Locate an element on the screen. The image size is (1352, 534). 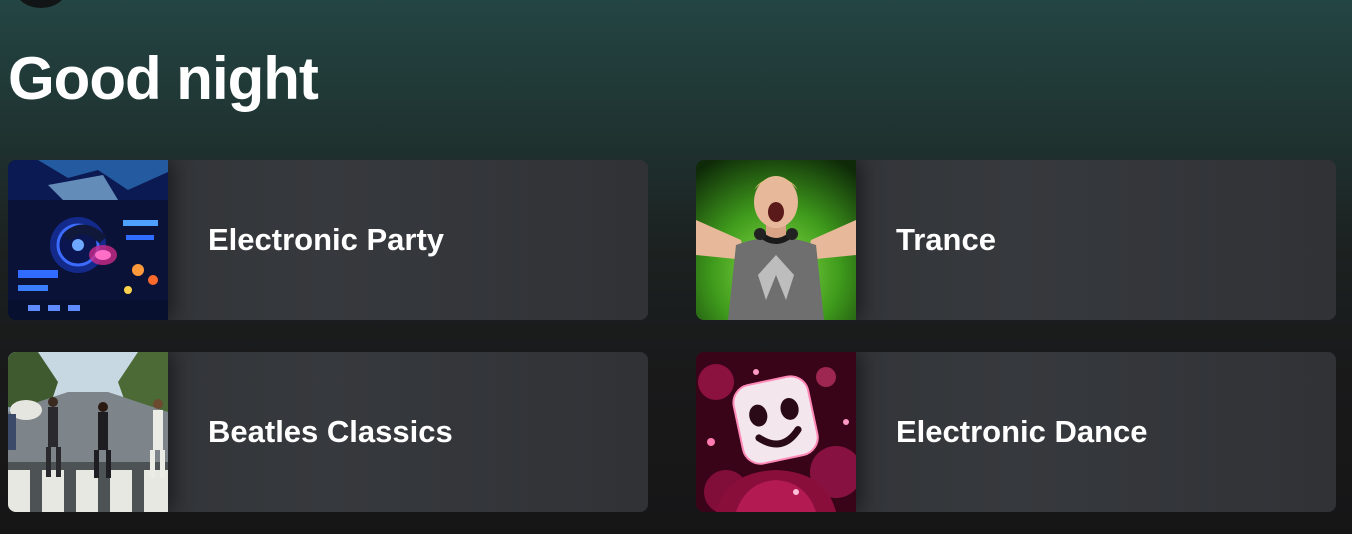
dj-mixer-image is located at coordinates (88, 240).